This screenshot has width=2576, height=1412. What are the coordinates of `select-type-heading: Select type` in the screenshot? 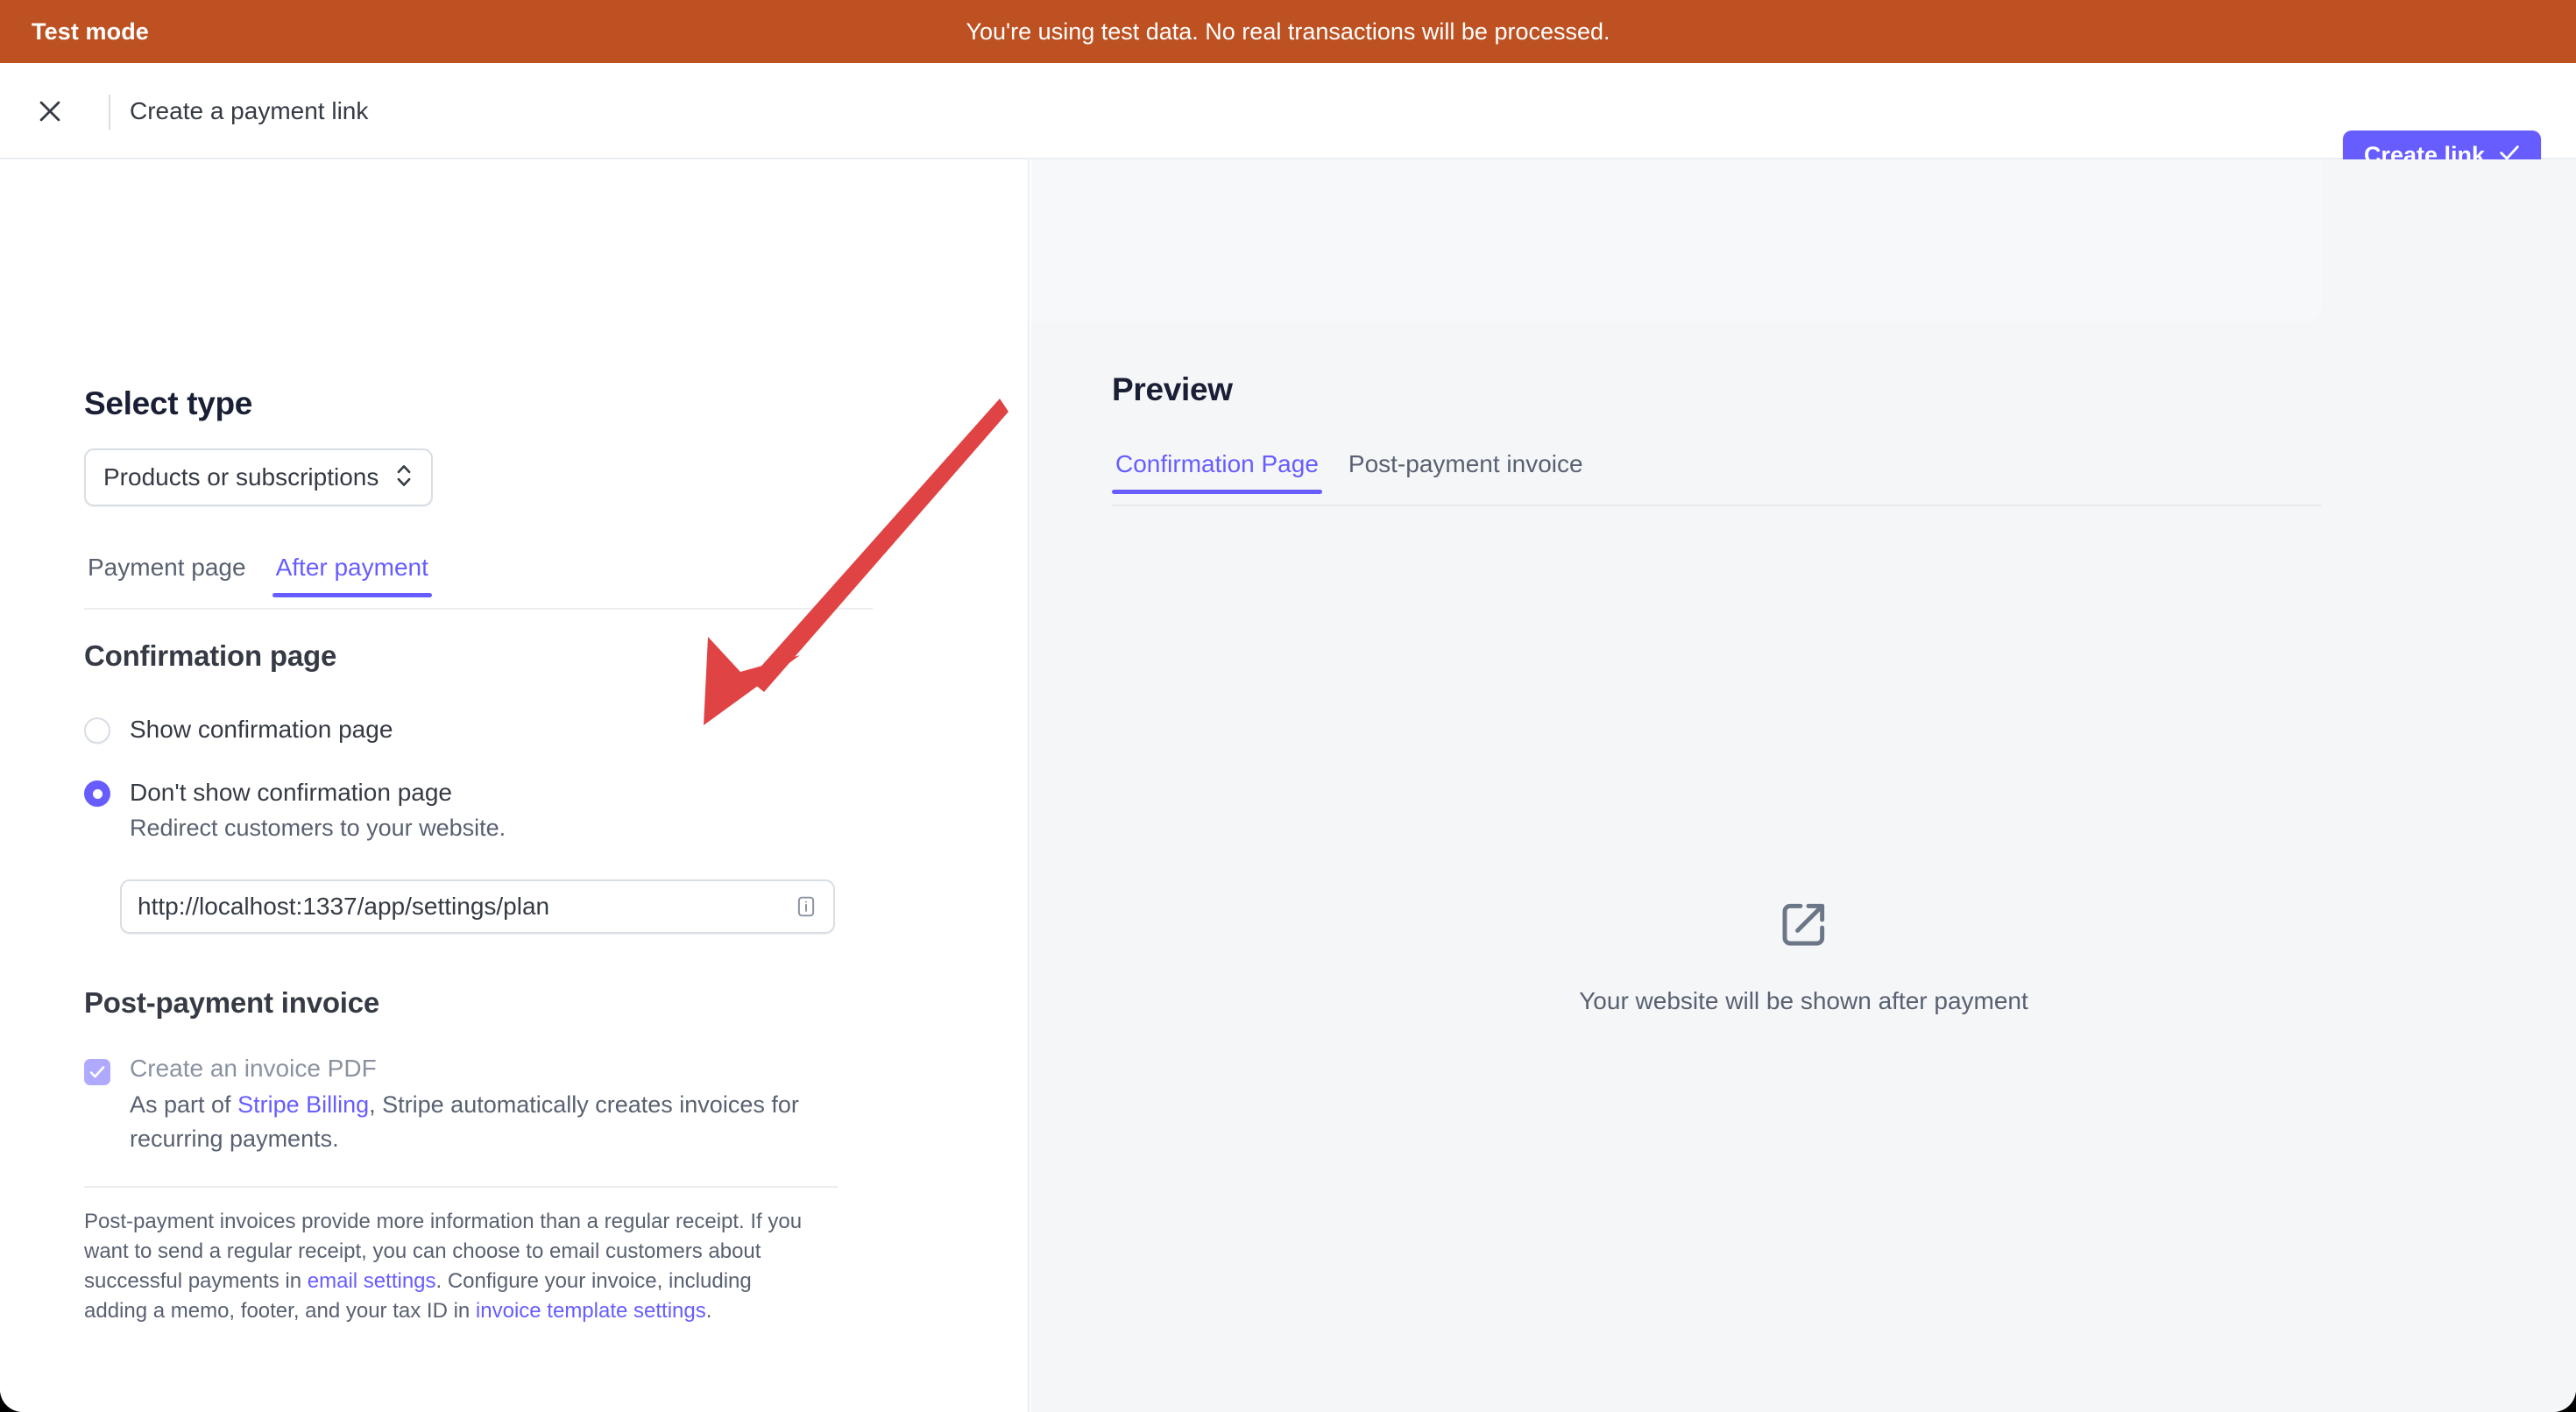 It's located at (168, 403).